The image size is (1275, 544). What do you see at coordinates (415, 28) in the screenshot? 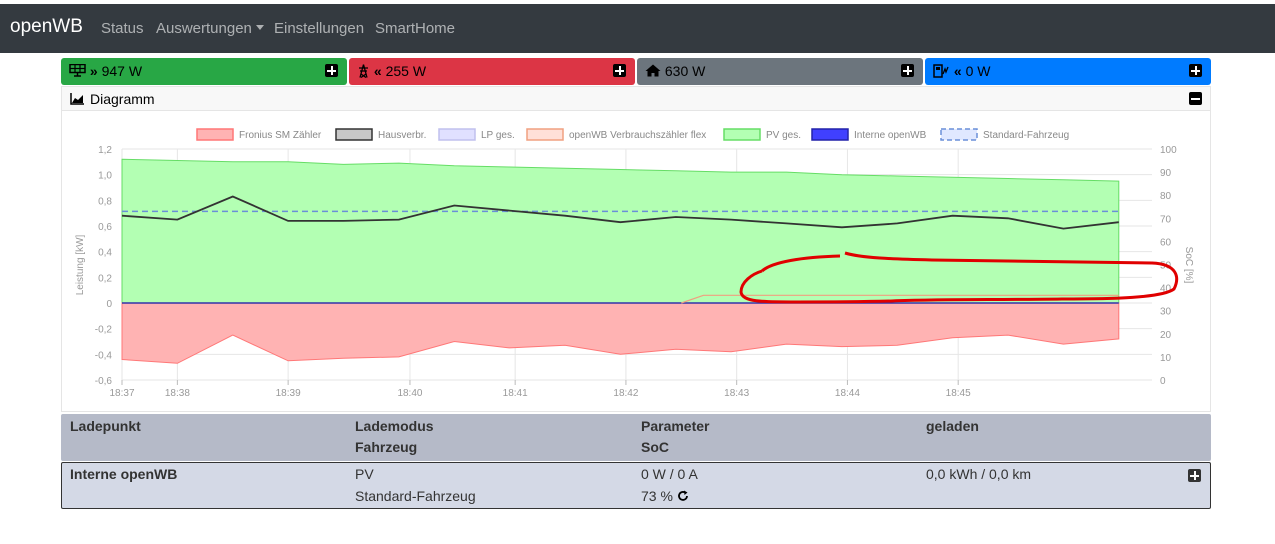
I see `nav-smarthome: SmartHome` at bounding box center [415, 28].